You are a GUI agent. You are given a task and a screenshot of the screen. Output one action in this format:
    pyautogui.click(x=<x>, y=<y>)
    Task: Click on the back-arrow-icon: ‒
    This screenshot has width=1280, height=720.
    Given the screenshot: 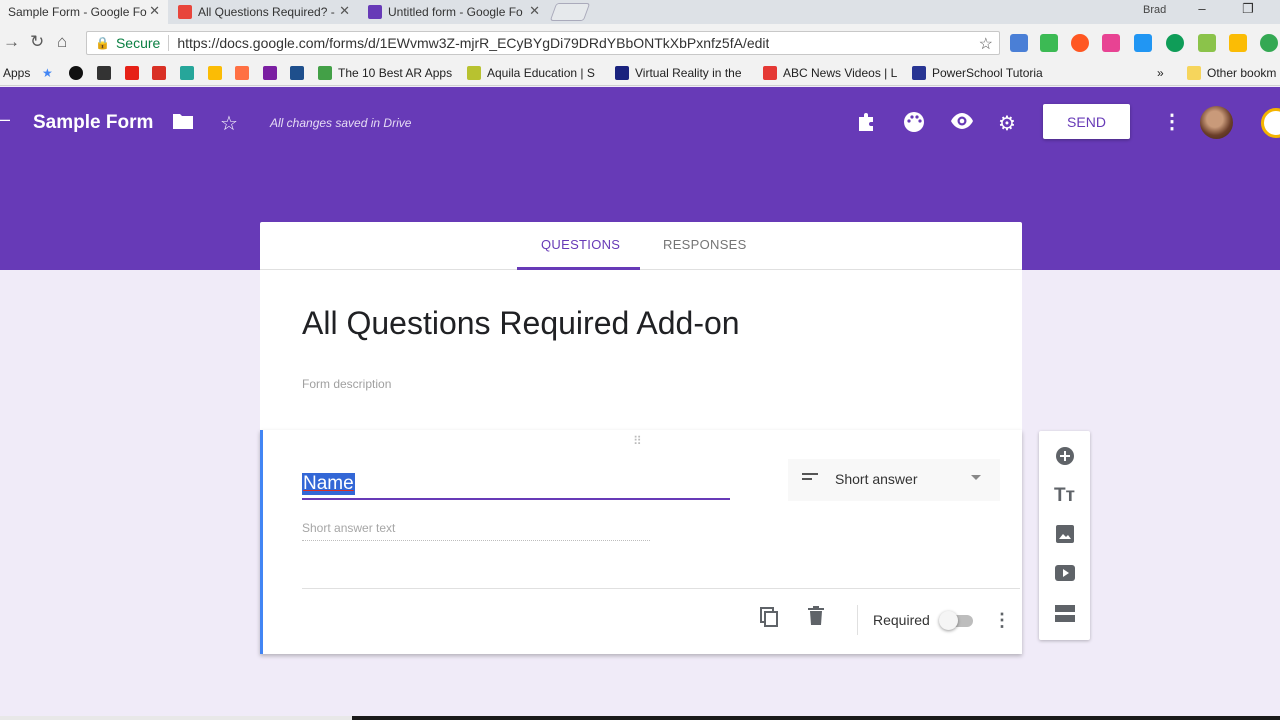 What is the action you would take?
    pyautogui.click(x=5, y=119)
    